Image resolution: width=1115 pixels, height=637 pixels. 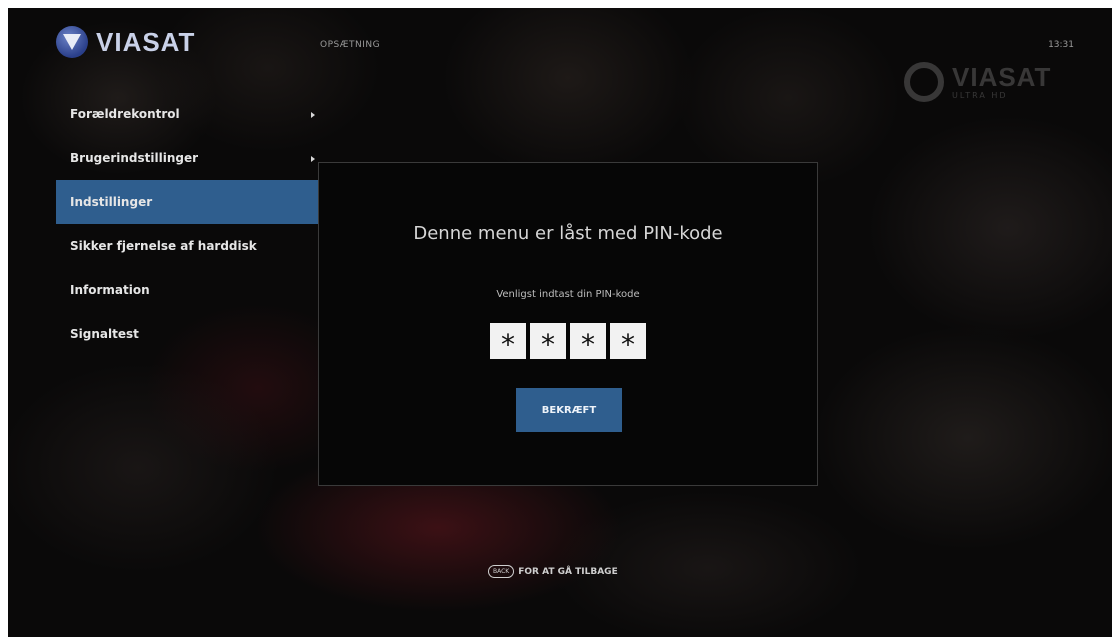 What do you see at coordinates (134, 158) in the screenshot?
I see `menu-item-label: Brugerindstillinger` at bounding box center [134, 158].